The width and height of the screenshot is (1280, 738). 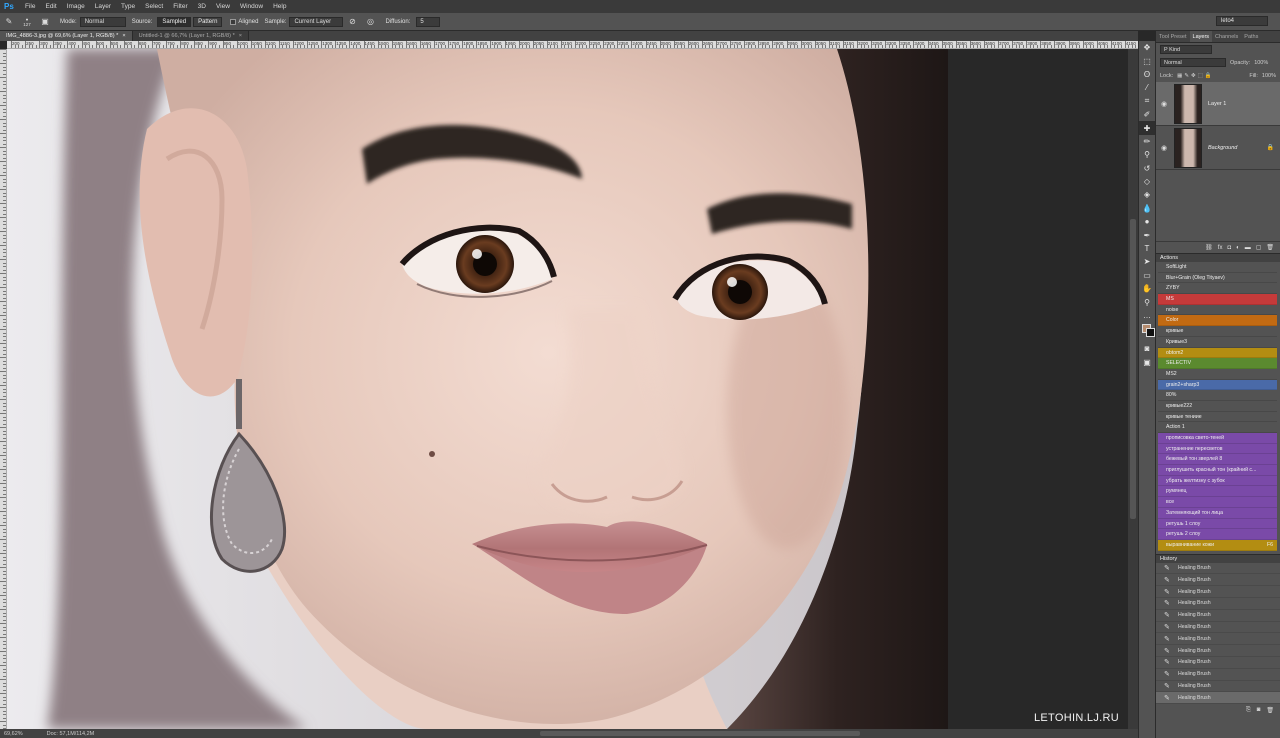 What do you see at coordinates (1220, 248) in the screenshot?
I see `fx-icon: fx` at bounding box center [1220, 248].